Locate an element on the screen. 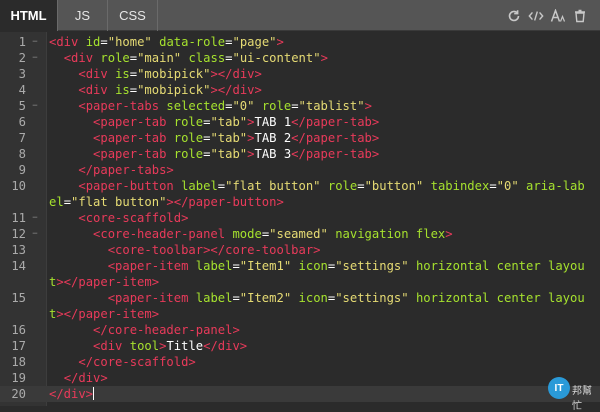 This screenshot has height=412, width=600. code-token: TAB 1 is located at coordinates (273, 122).